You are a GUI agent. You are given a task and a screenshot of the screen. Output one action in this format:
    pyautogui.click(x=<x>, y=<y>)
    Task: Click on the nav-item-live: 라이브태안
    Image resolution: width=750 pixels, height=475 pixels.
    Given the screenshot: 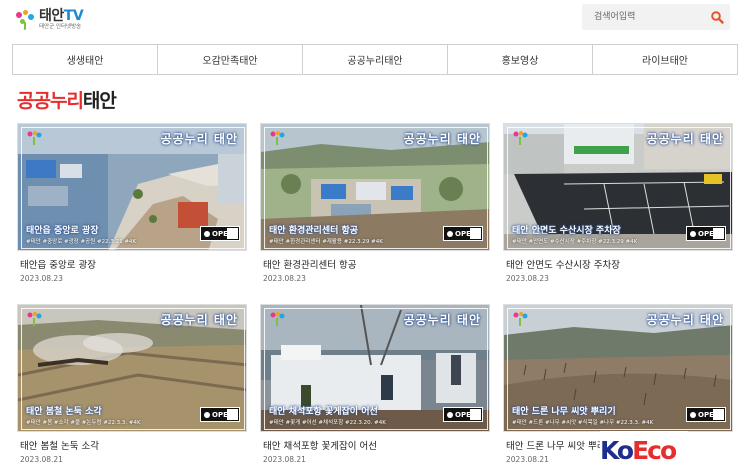 What is the action you would take?
    pyautogui.click(x=665, y=59)
    